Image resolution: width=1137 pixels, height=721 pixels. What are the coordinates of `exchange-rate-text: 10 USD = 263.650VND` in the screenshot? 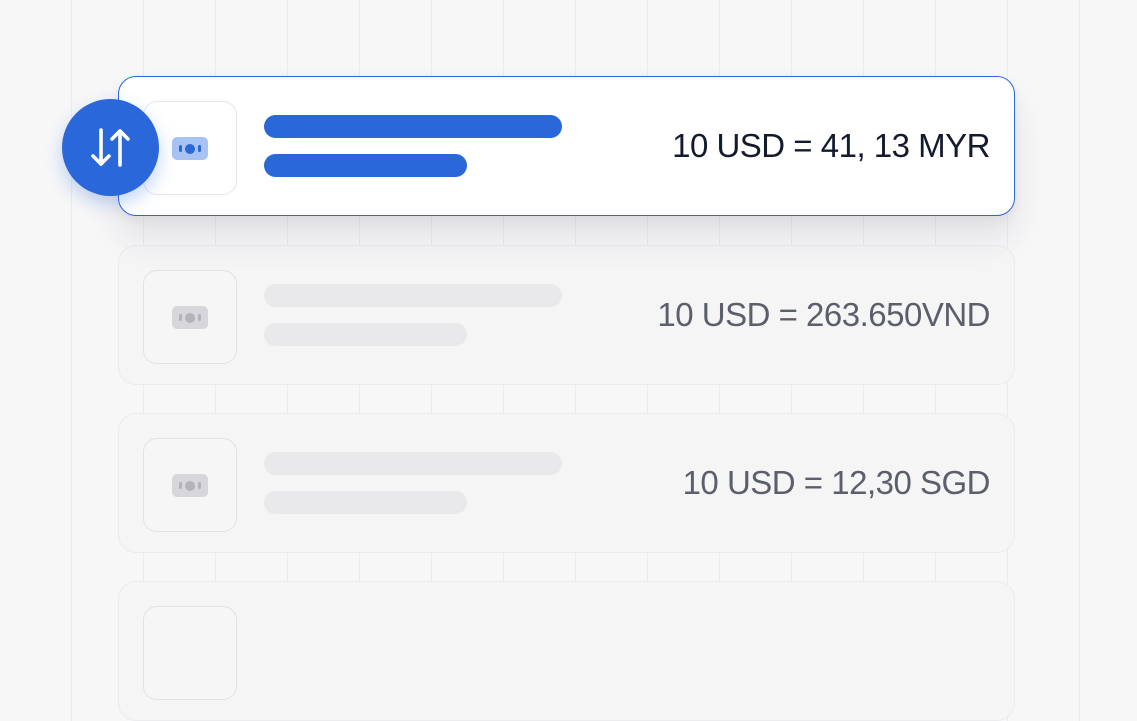 It's located at (823, 314).